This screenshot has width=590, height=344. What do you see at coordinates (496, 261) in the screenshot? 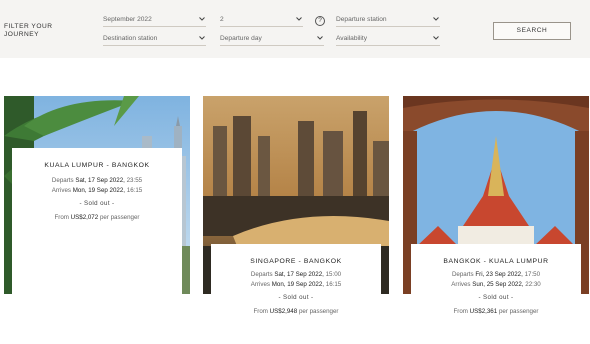
I see `route-title: BANGKOK - KUALA LUMPUR` at bounding box center [496, 261].